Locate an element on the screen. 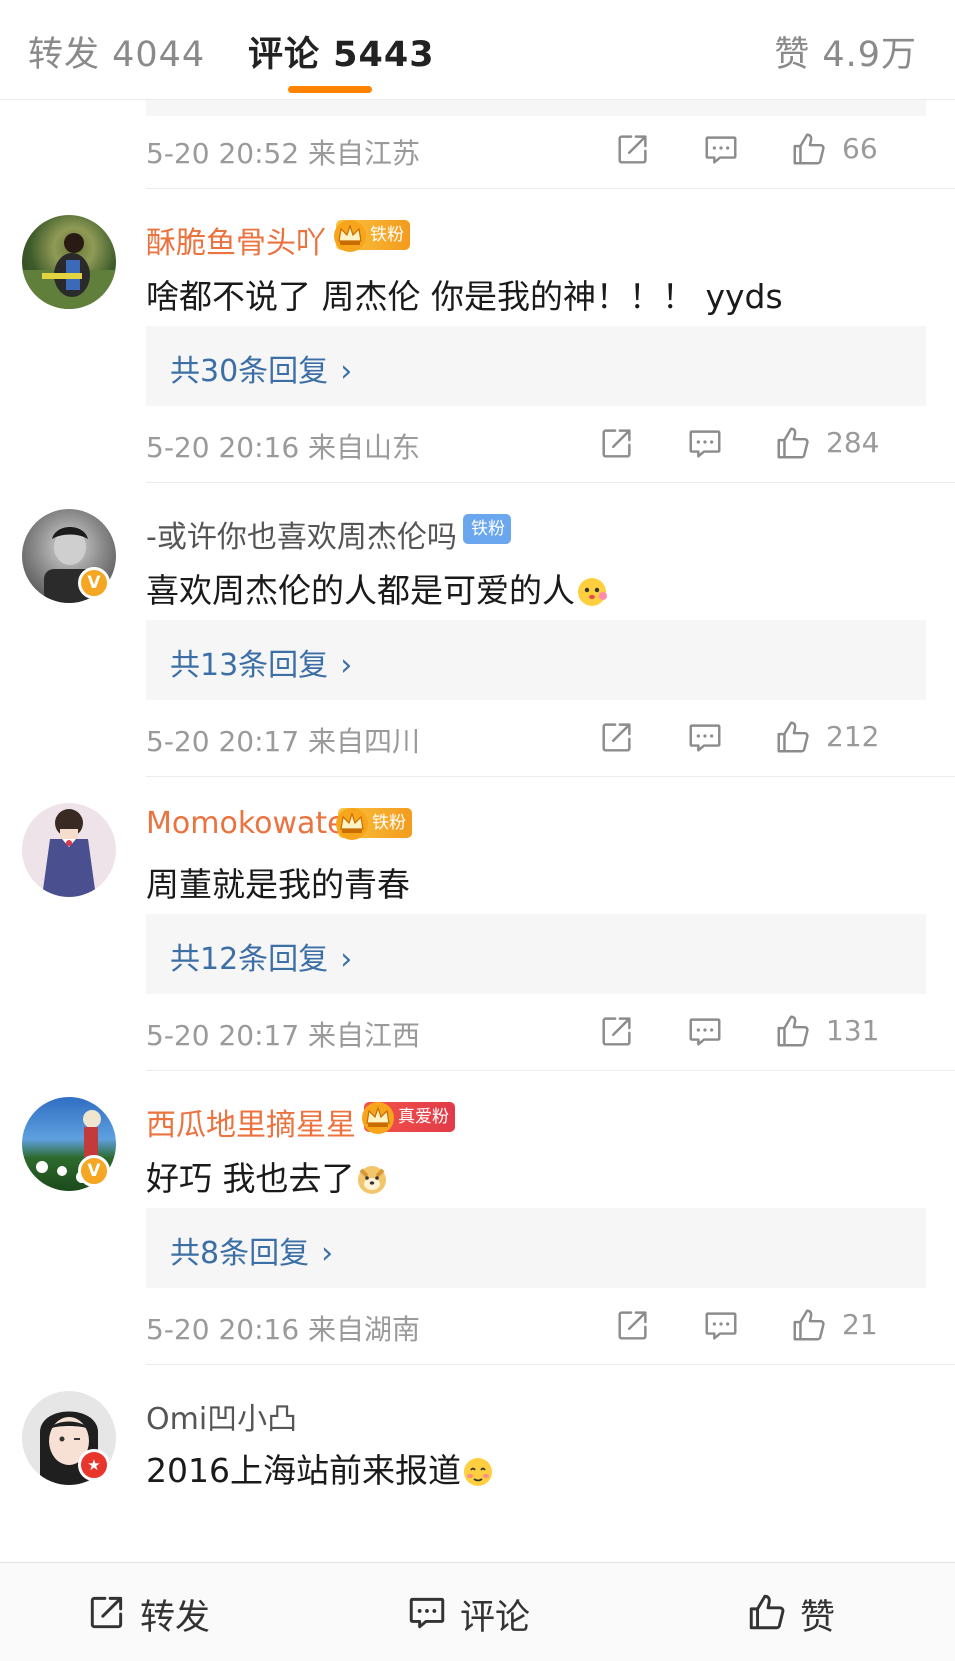  username: 酥脆鱼骨头吖 is located at coordinates (236, 240).